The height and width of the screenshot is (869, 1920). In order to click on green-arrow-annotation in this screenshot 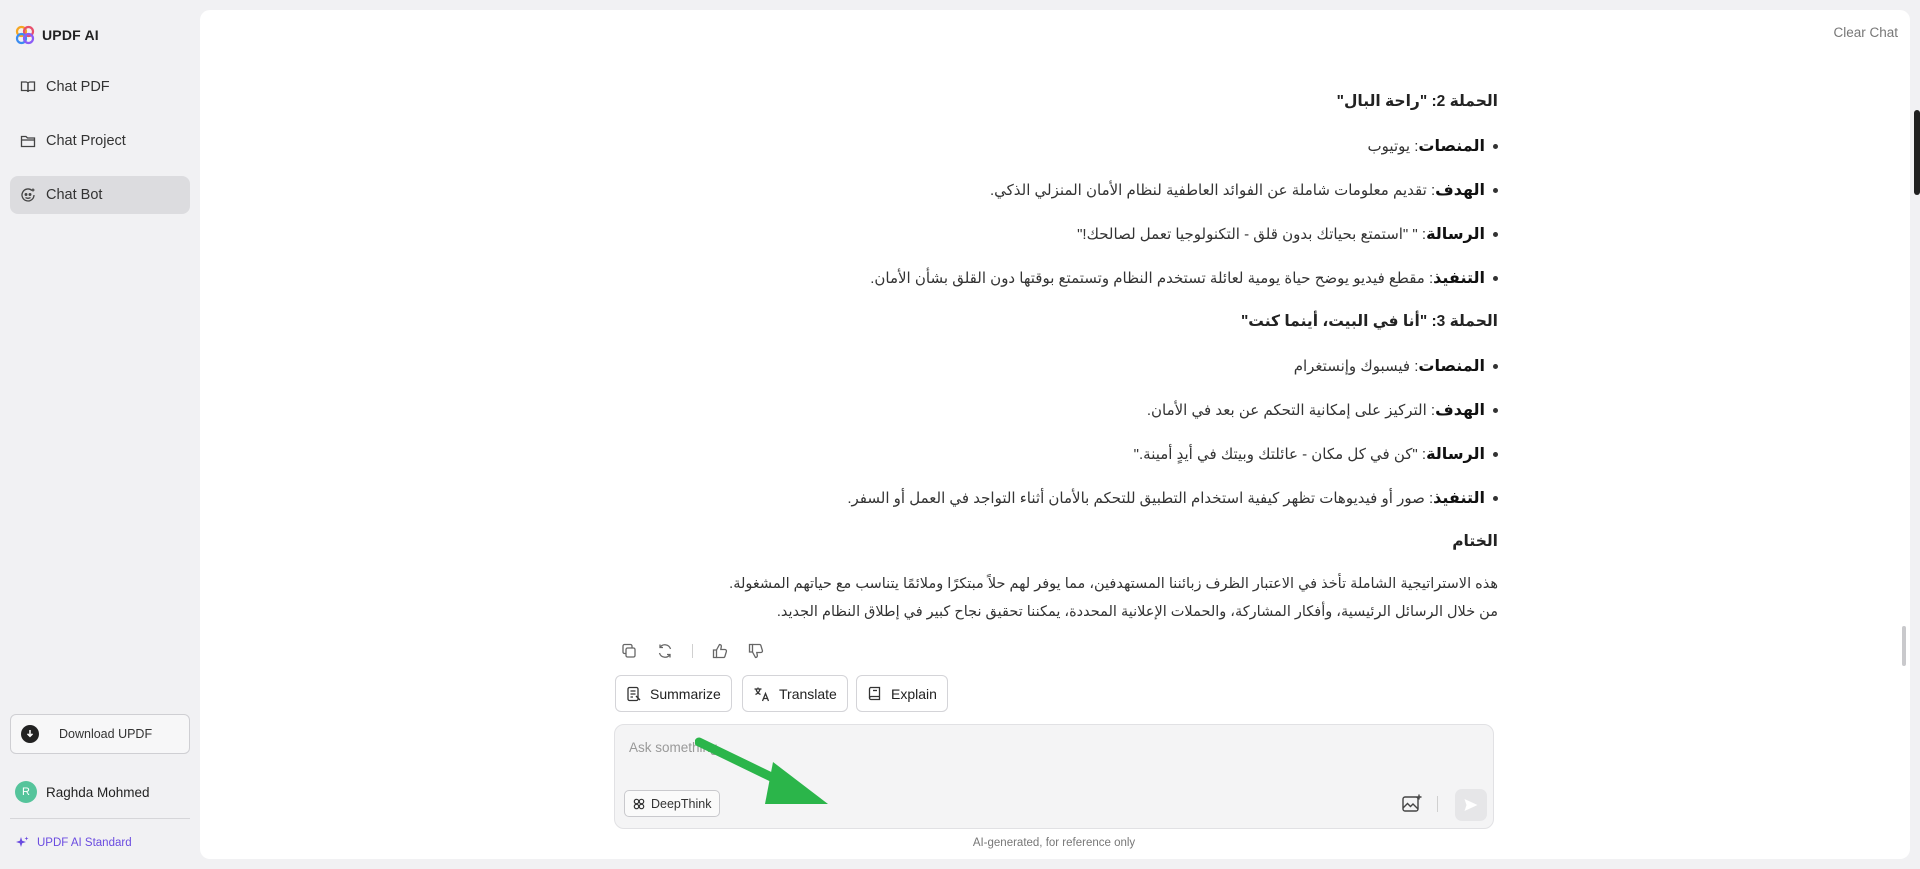, I will do `click(761, 770)`.